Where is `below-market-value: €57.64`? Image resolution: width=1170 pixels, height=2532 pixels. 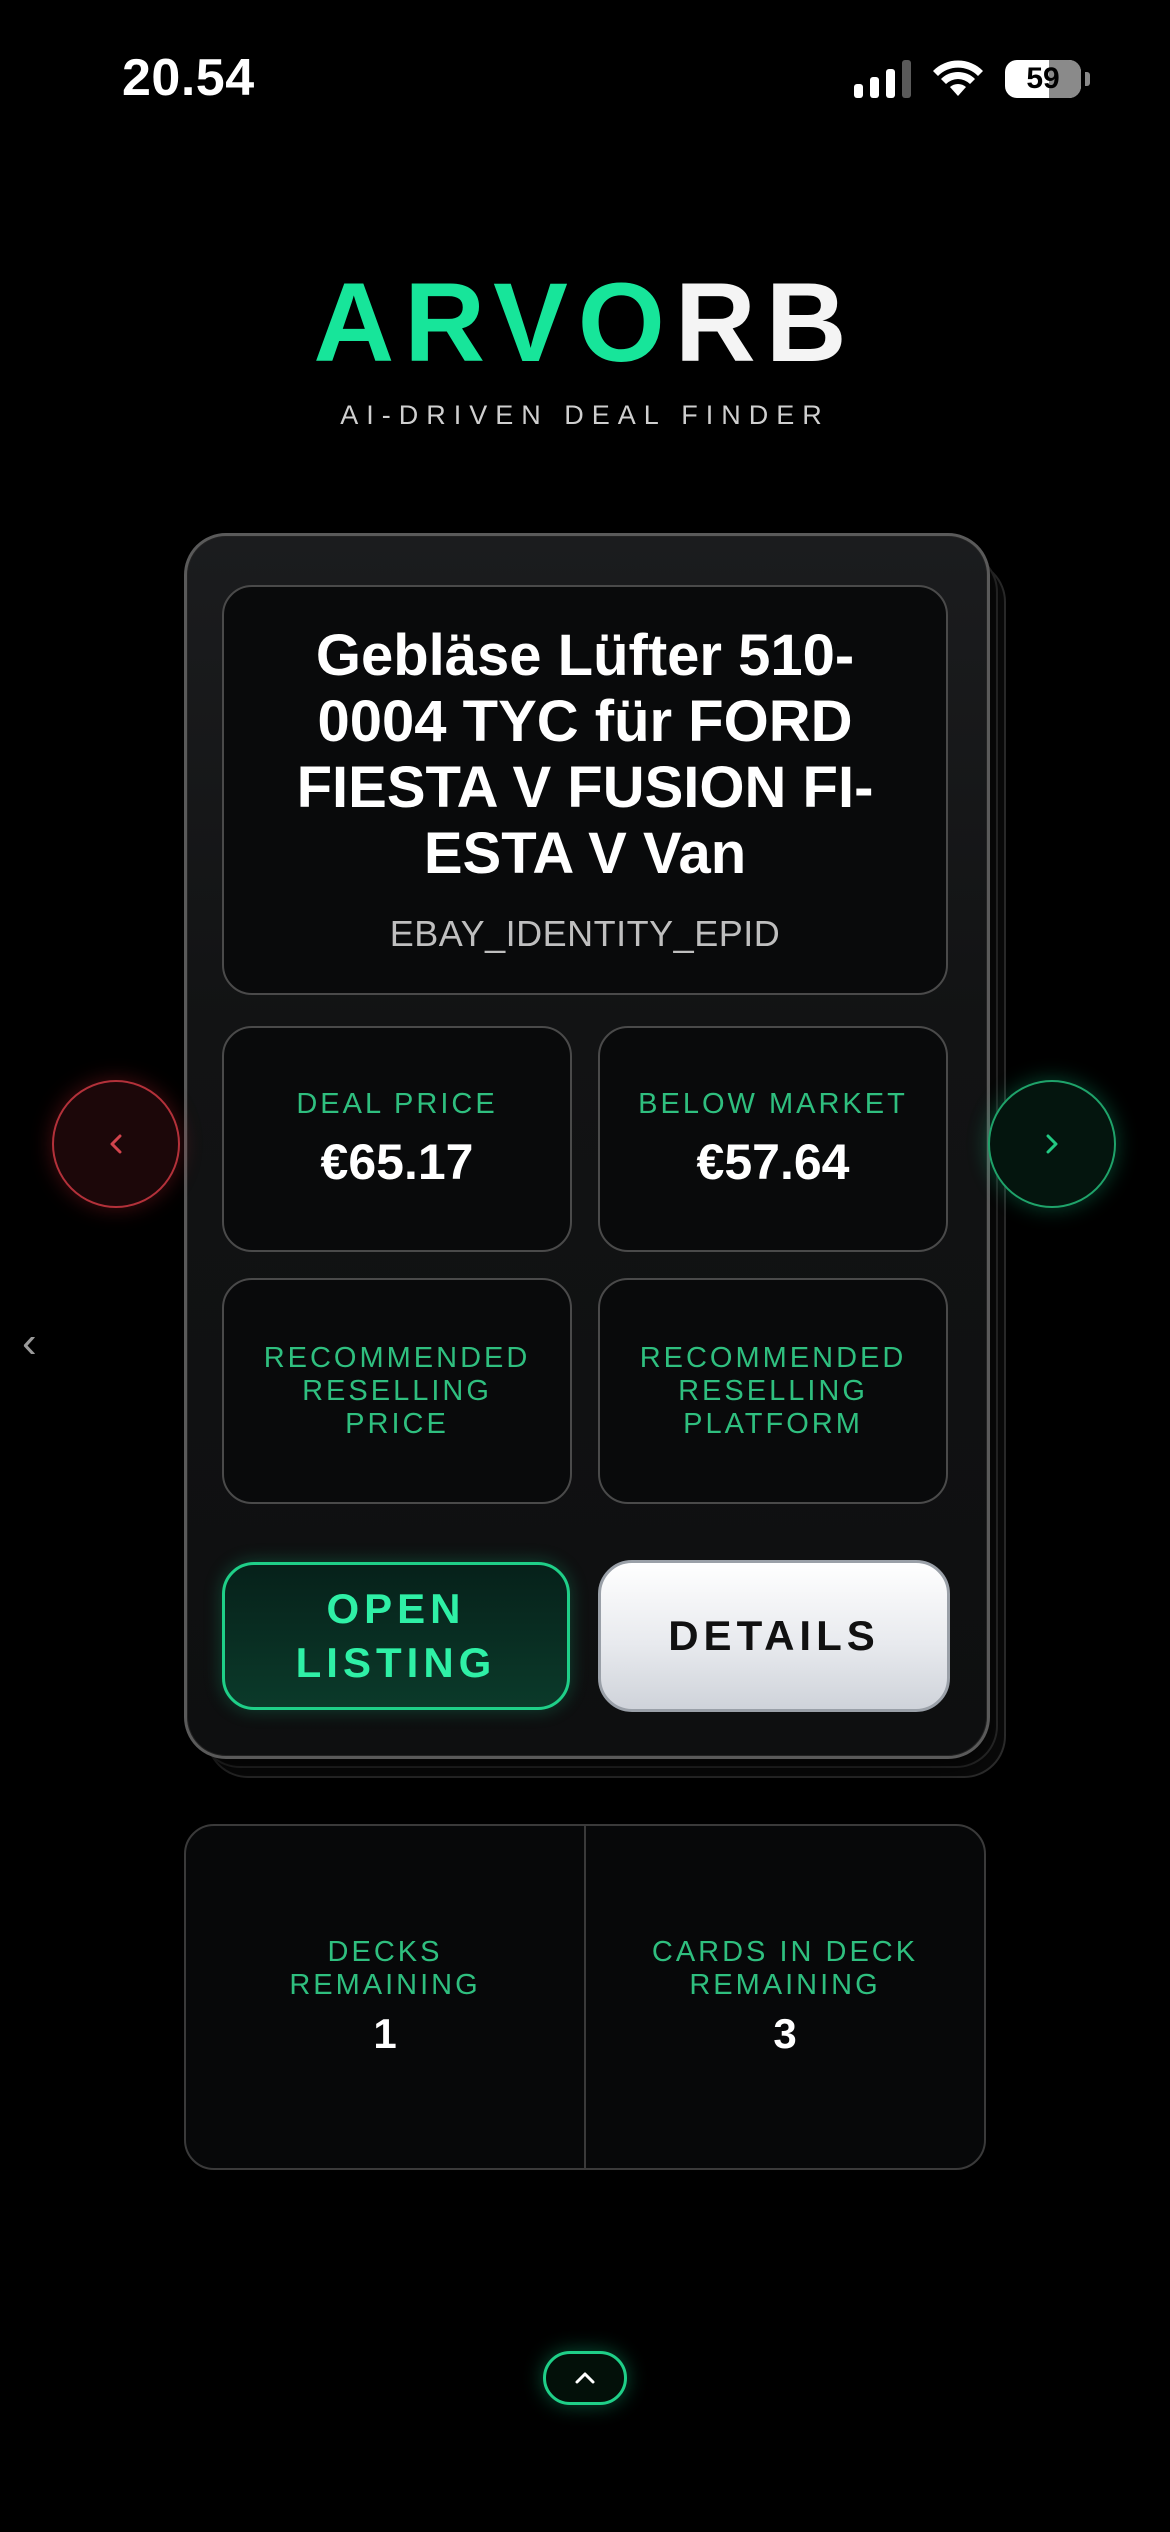
below-market-value: €57.64 is located at coordinates (773, 1161).